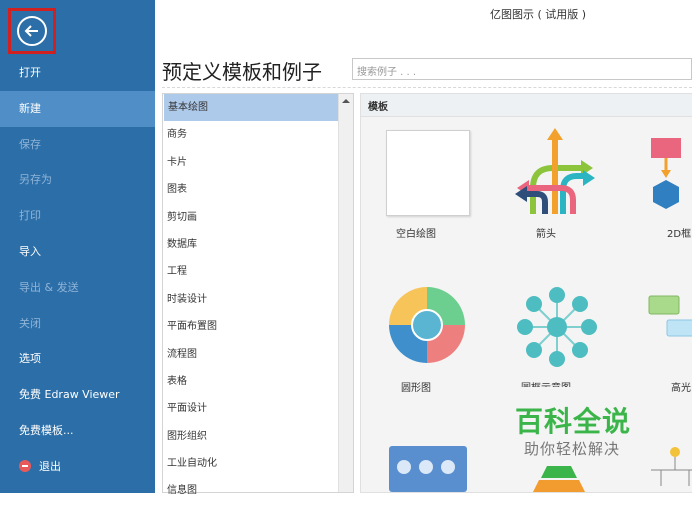  I want to click on menu-item-save-as: 另存为, so click(77, 180).